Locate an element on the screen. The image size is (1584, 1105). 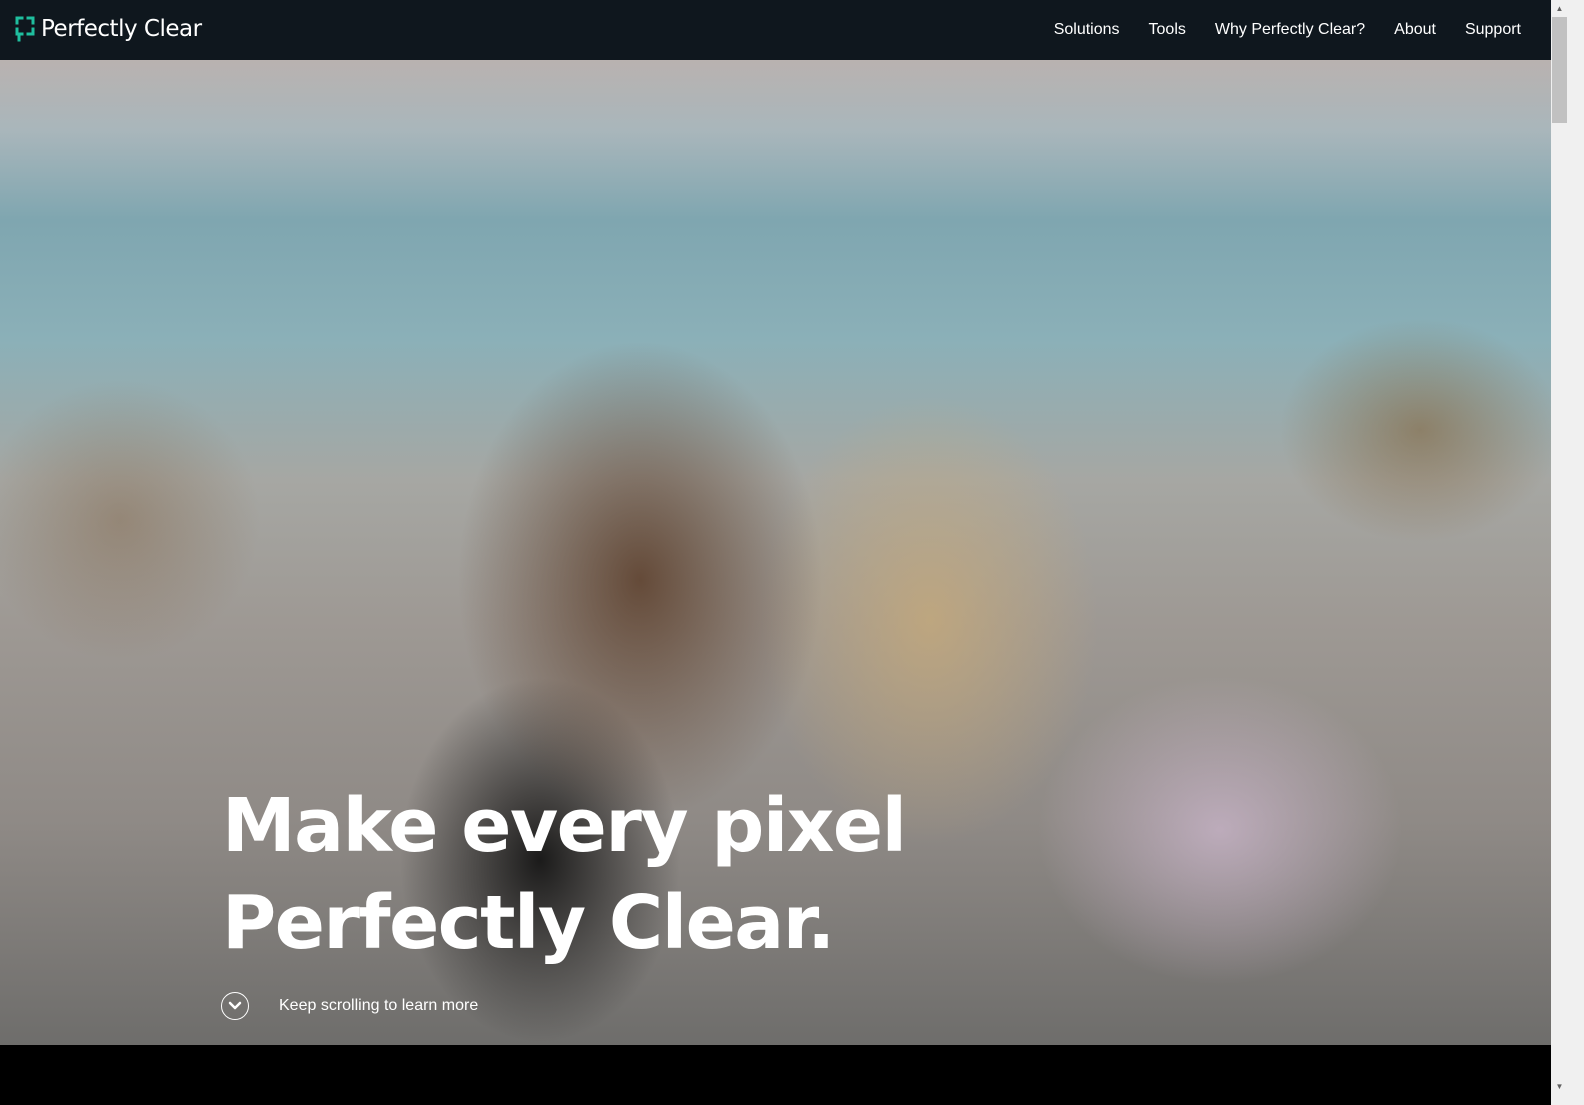
scroll-down-arrow-icon: ▼ is located at coordinates (1559, 1086).